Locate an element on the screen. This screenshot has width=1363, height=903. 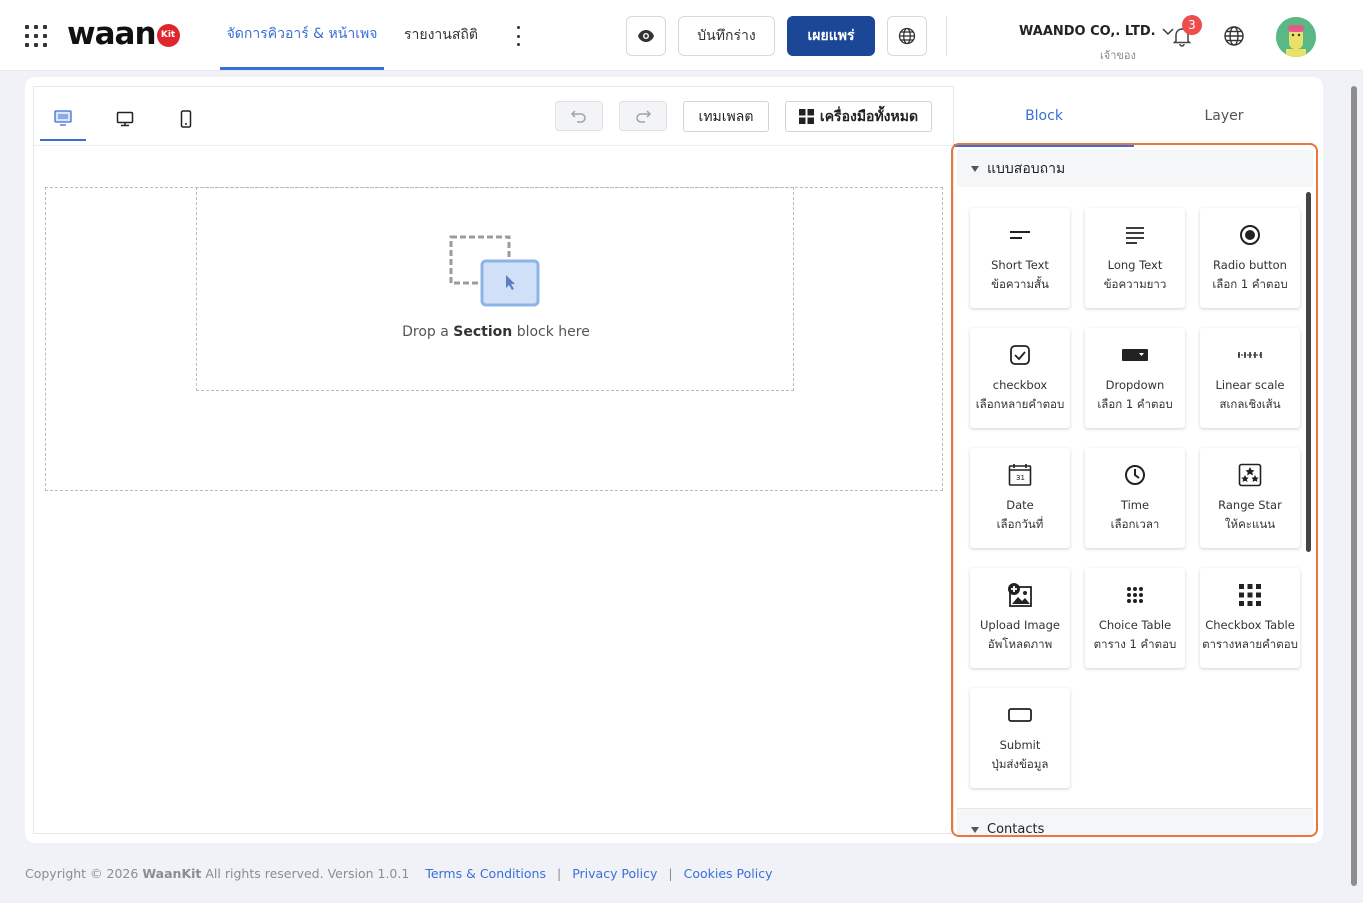
copyright-suffix: All rights reserved. Version 1.0.1 is located at coordinates (307, 873).